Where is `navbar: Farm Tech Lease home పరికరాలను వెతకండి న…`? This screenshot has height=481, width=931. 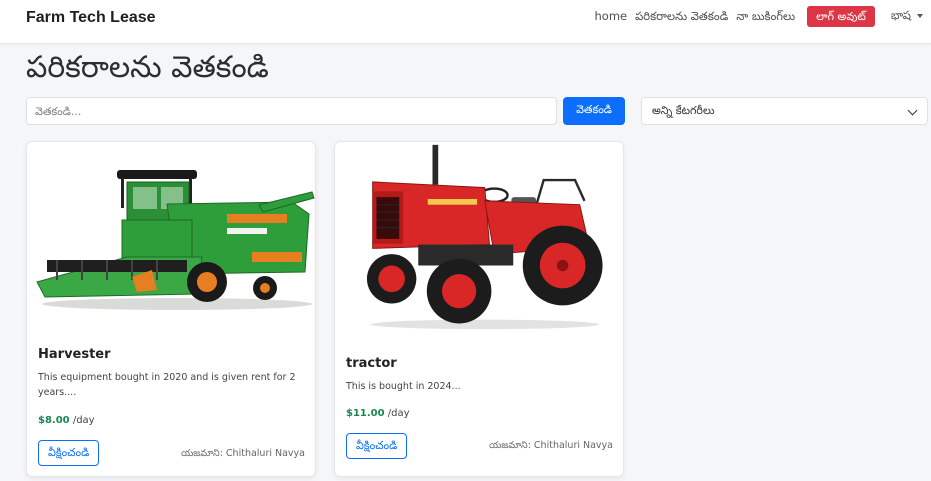
navbar: Farm Tech Lease home పరికరాలను వెతకండి న… is located at coordinates (465, 22).